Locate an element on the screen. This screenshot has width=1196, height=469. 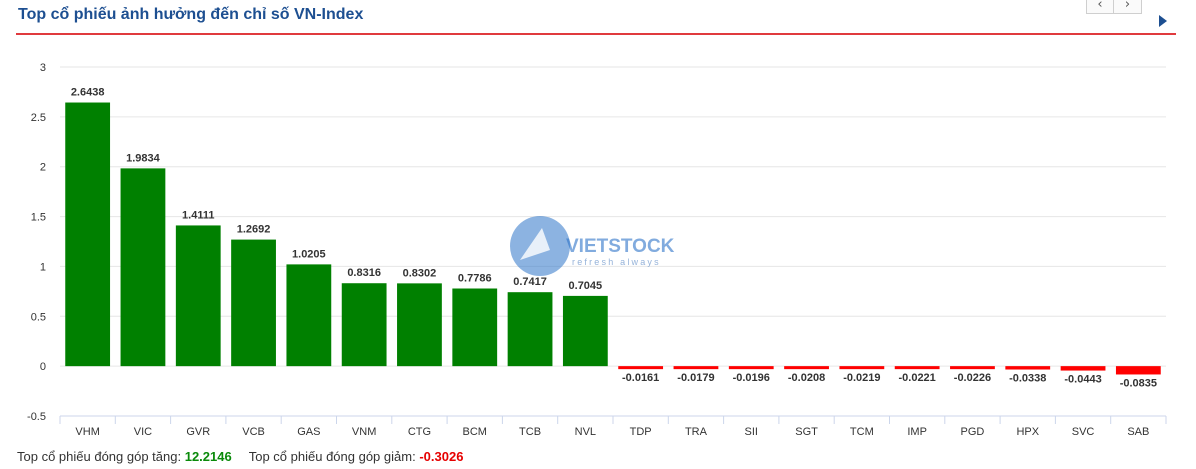
x-tick-label: TRA is located at coordinates (696, 432).